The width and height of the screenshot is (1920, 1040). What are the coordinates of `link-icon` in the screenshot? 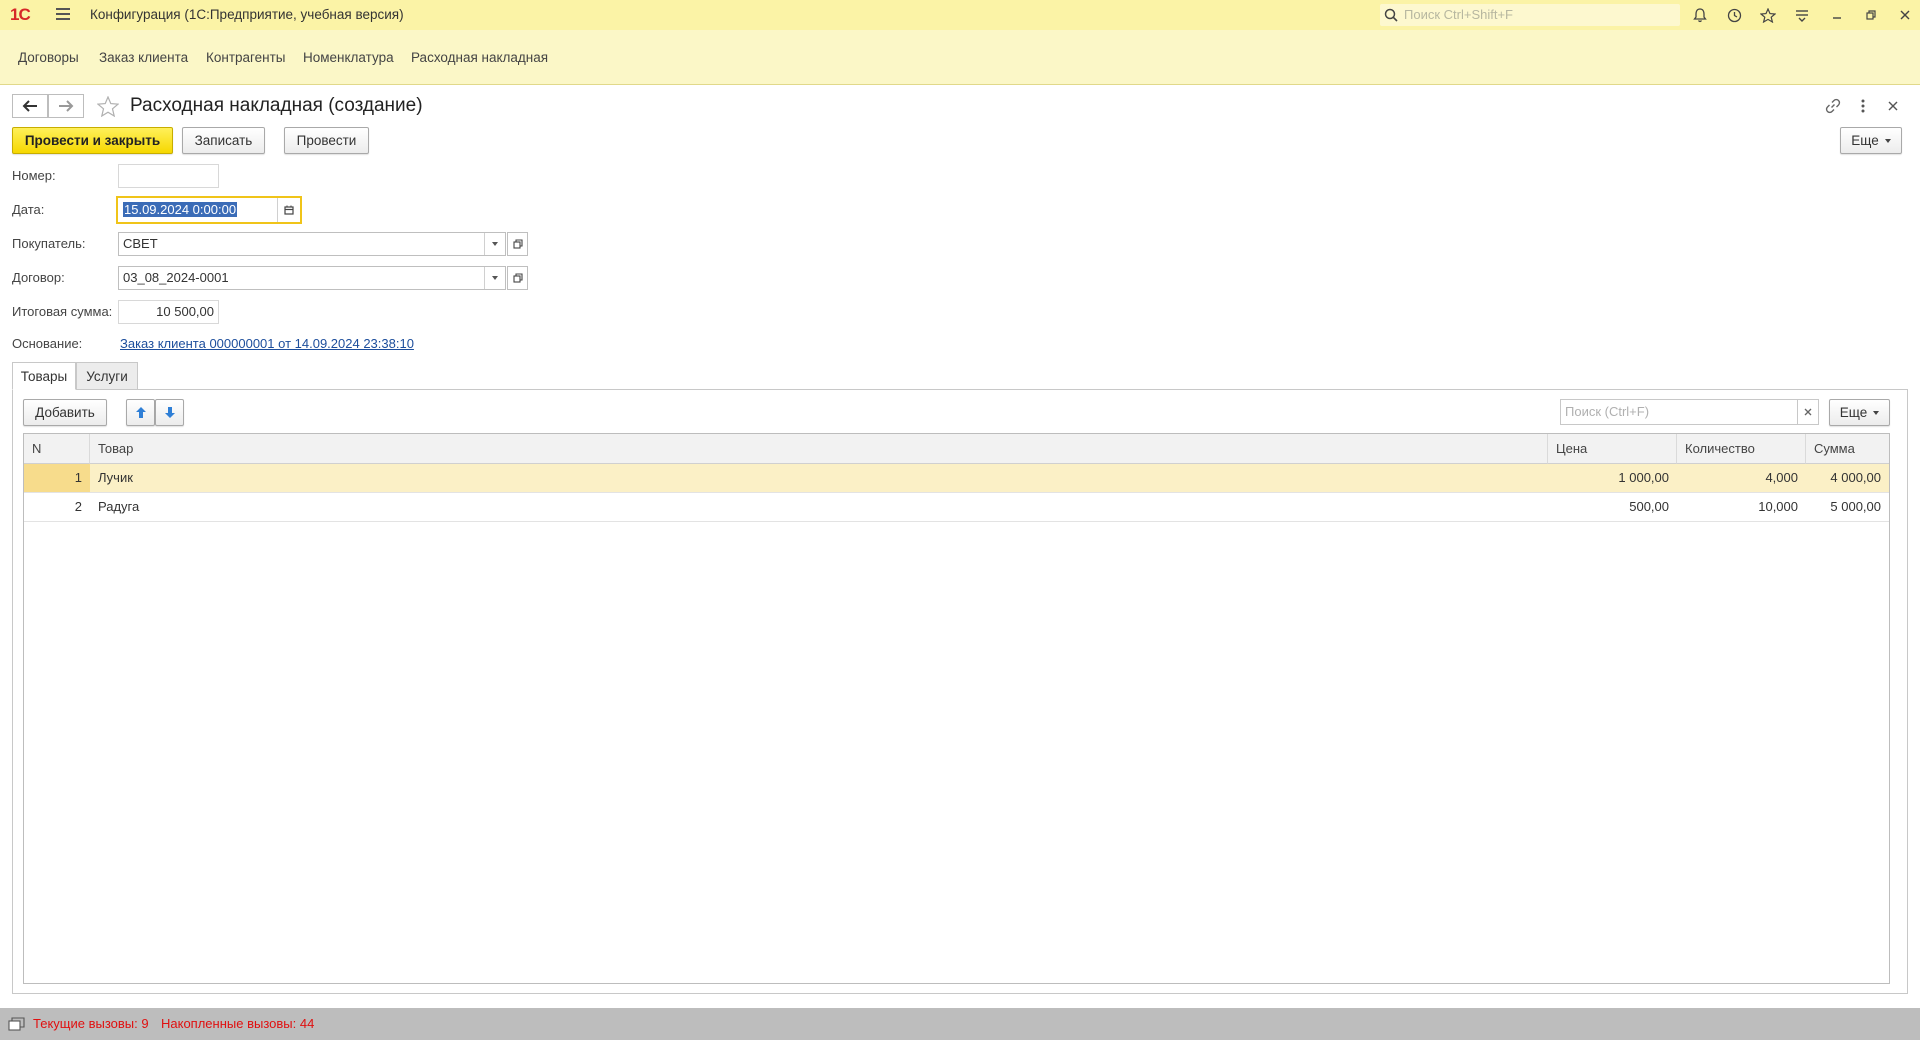 It's located at (1833, 106).